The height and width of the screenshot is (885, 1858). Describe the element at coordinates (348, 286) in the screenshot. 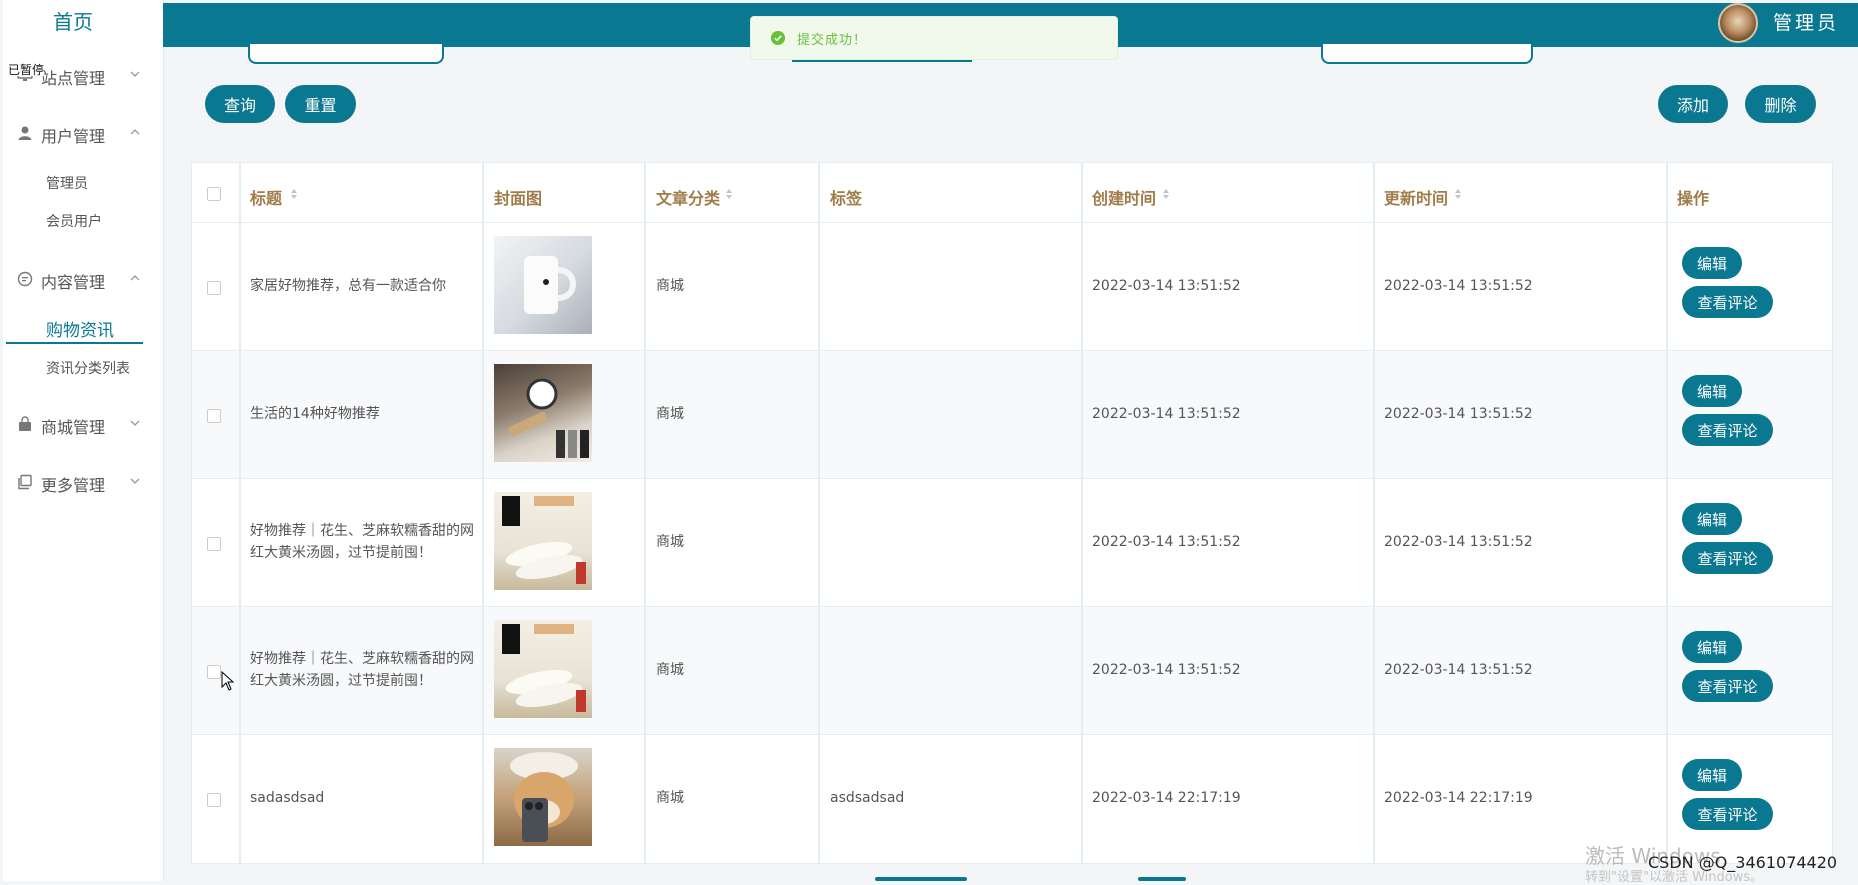

I see `row-title: 家居好物推荐，总有一款适合你` at that location.